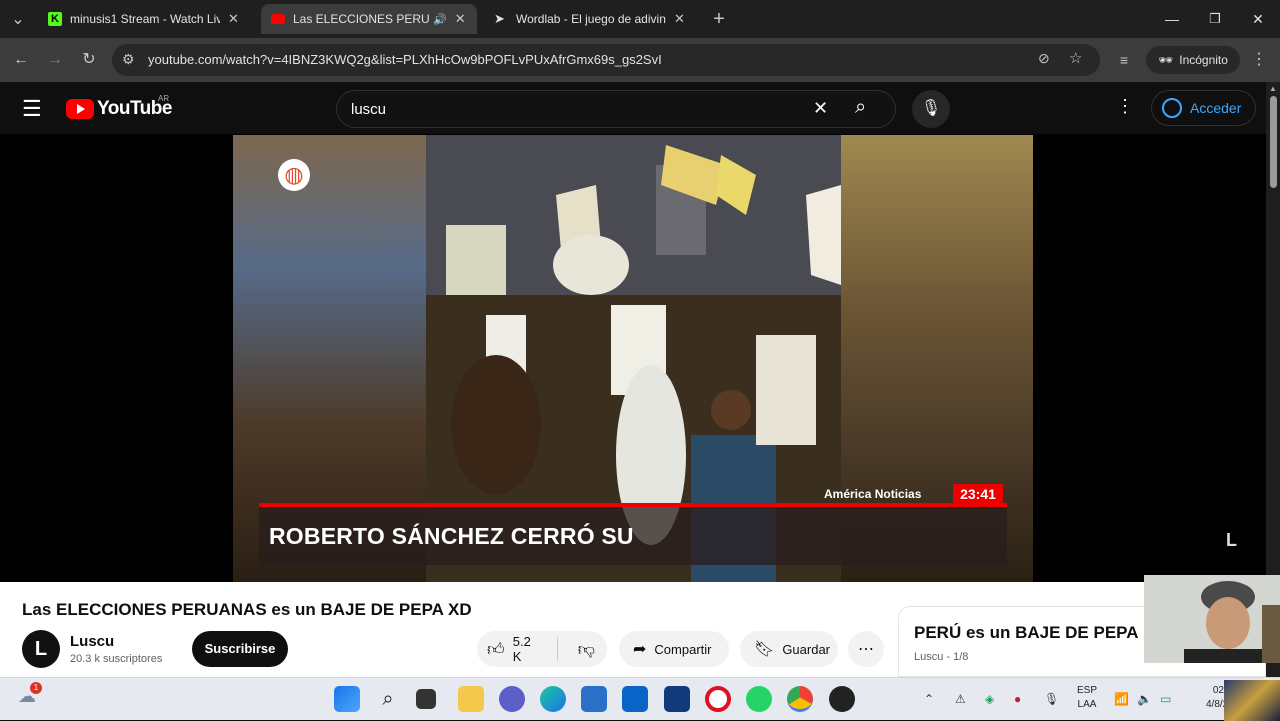  Describe the element at coordinates (1026, 633) in the screenshot. I see `playlist-title: PERÚ es un BAJE DE PEPA` at that location.